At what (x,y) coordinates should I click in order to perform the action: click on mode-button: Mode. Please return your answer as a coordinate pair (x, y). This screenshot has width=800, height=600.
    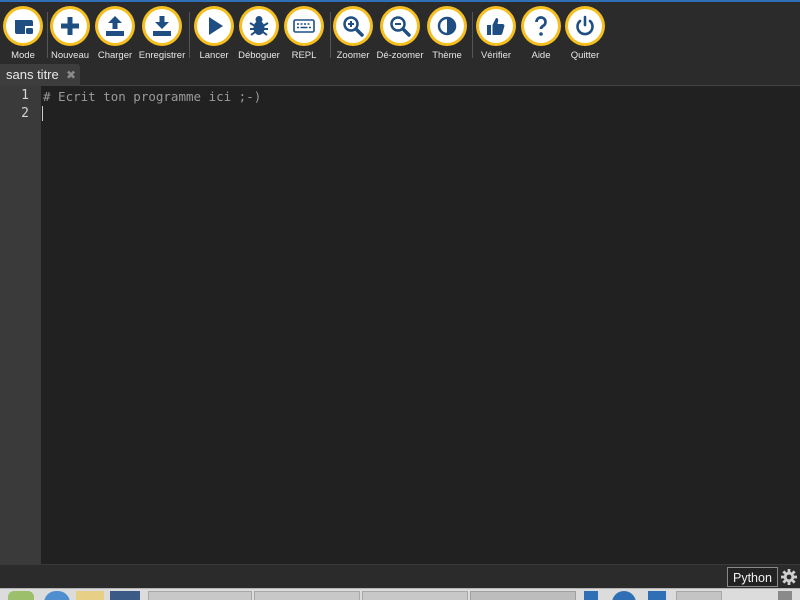
    Looking at the image, I should click on (24, 34).